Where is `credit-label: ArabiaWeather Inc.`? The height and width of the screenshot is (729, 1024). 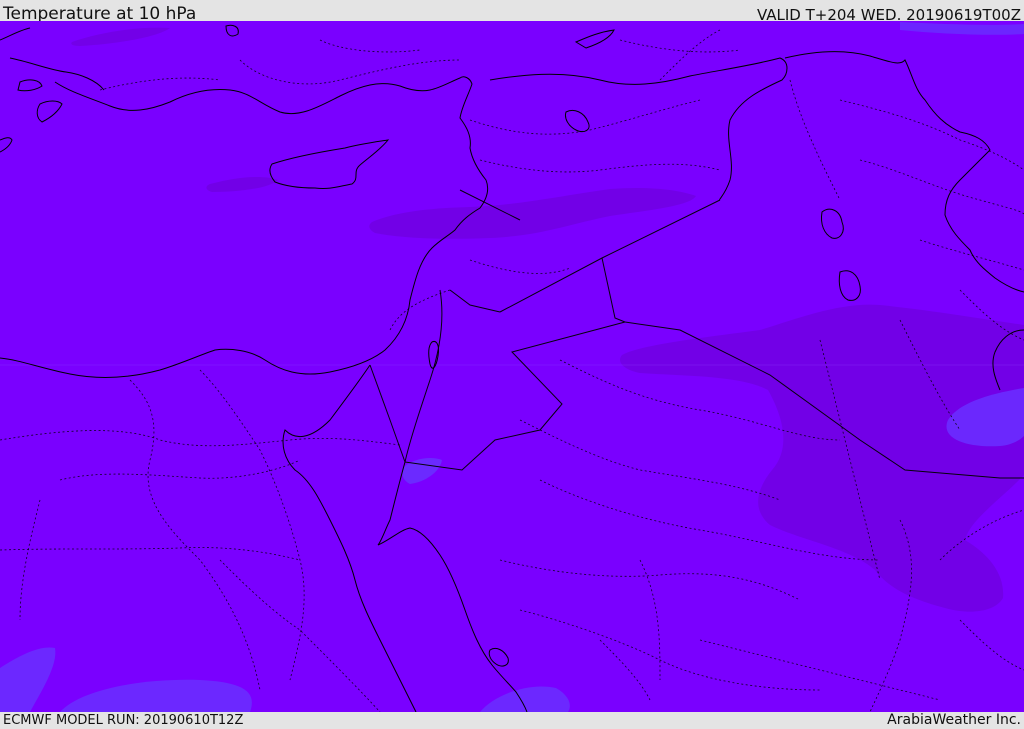 credit-label: ArabiaWeather Inc. is located at coordinates (954, 720).